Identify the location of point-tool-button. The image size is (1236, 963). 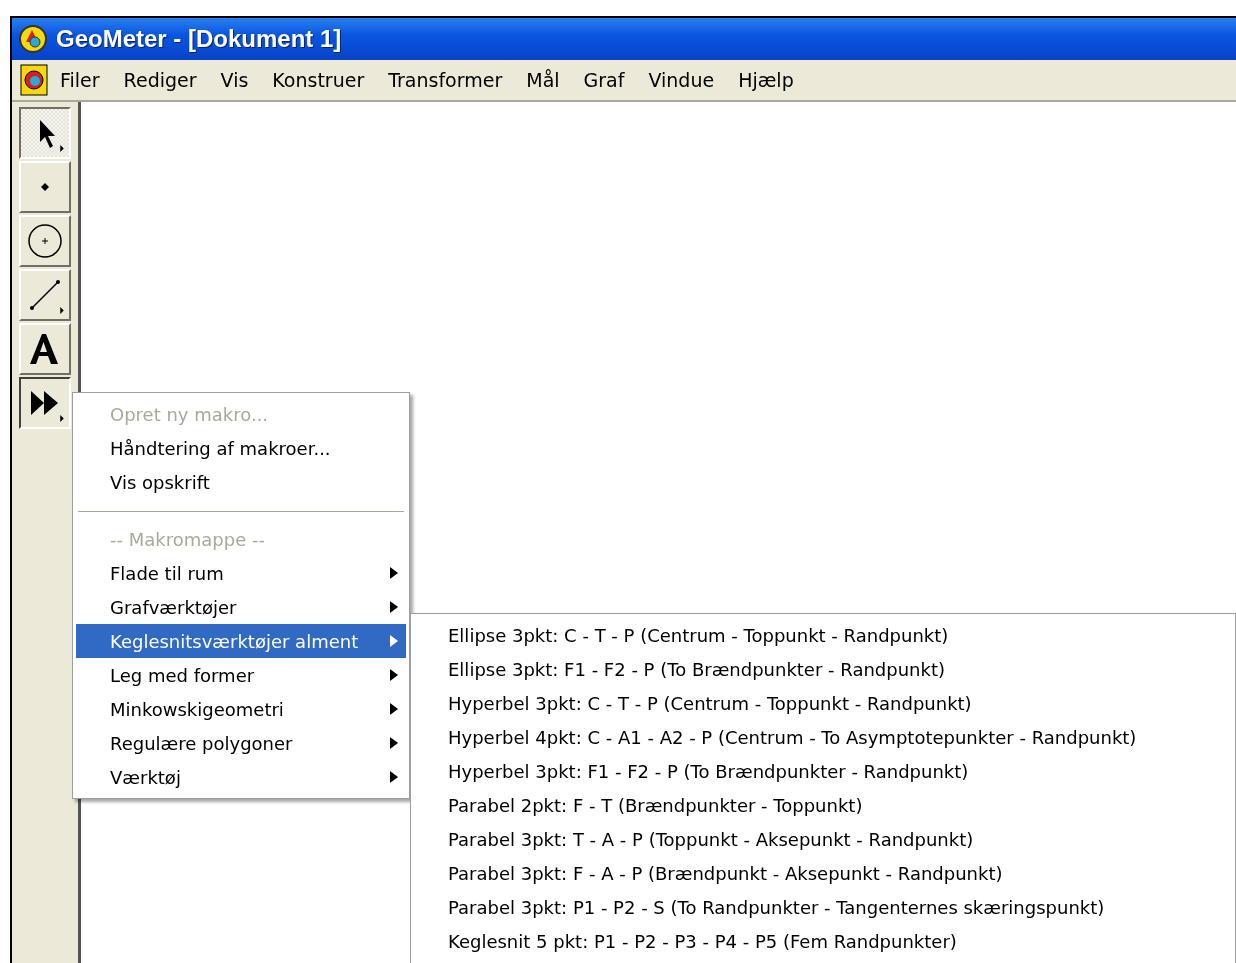
(45, 187).